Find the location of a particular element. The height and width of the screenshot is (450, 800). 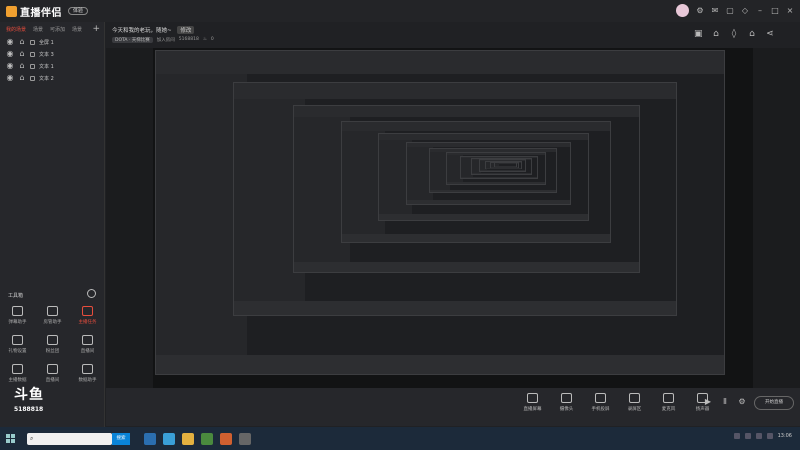

video-icon: ▶ is located at coordinates (708, 402).